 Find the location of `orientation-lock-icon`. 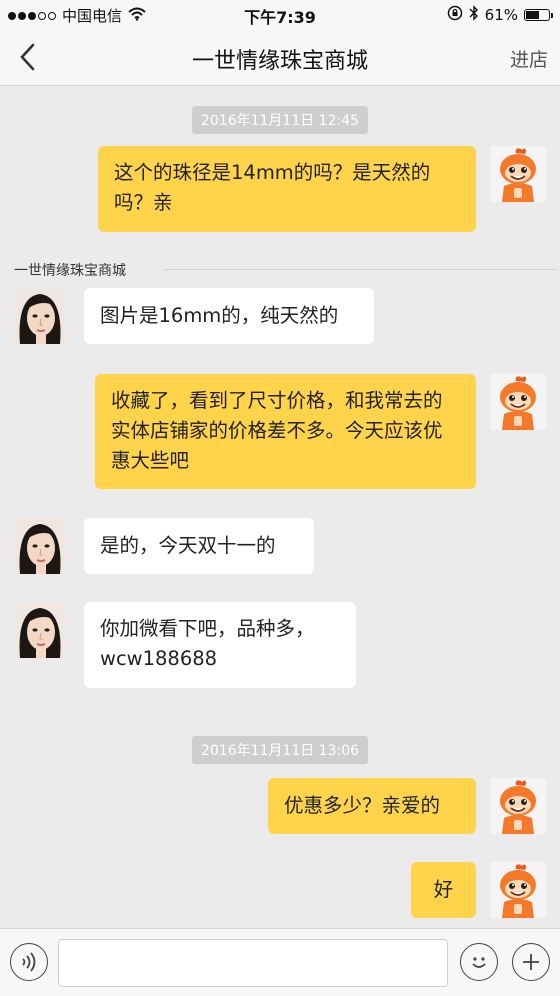

orientation-lock-icon is located at coordinates (455, 15).